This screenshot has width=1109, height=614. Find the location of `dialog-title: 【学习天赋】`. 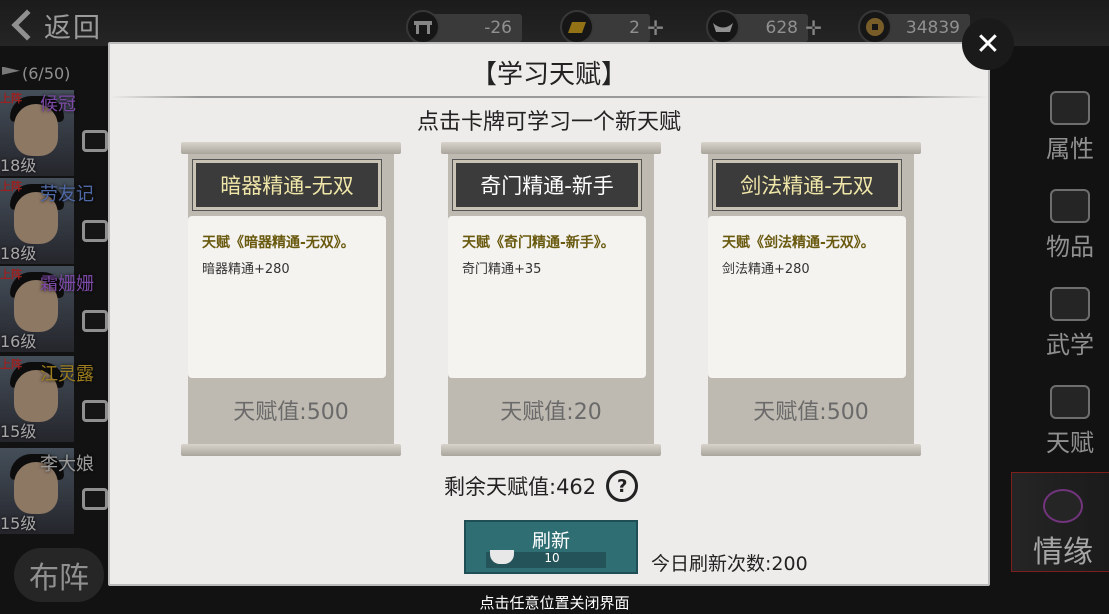

dialog-title: 【学习天赋】 is located at coordinates (548, 75).